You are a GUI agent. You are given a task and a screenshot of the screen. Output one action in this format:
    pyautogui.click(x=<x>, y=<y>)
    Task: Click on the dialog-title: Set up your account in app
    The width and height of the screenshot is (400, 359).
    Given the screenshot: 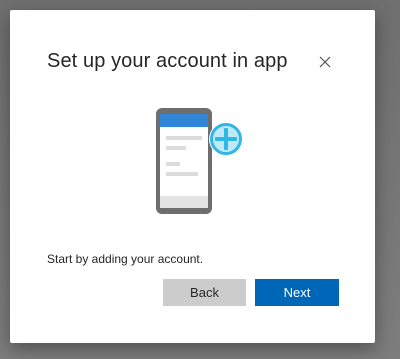 What is the action you would take?
    pyautogui.click(x=167, y=61)
    